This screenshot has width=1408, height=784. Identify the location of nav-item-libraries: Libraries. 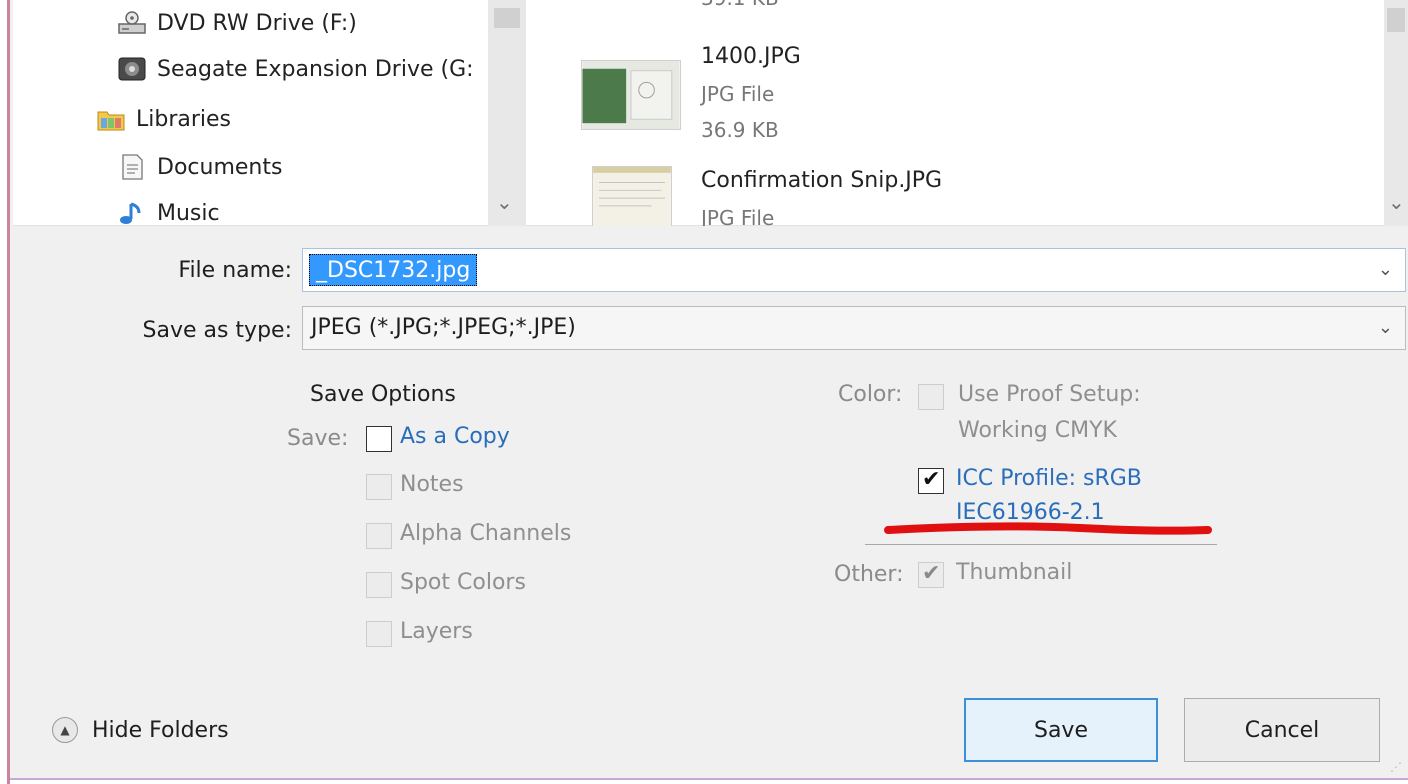
(163, 119).